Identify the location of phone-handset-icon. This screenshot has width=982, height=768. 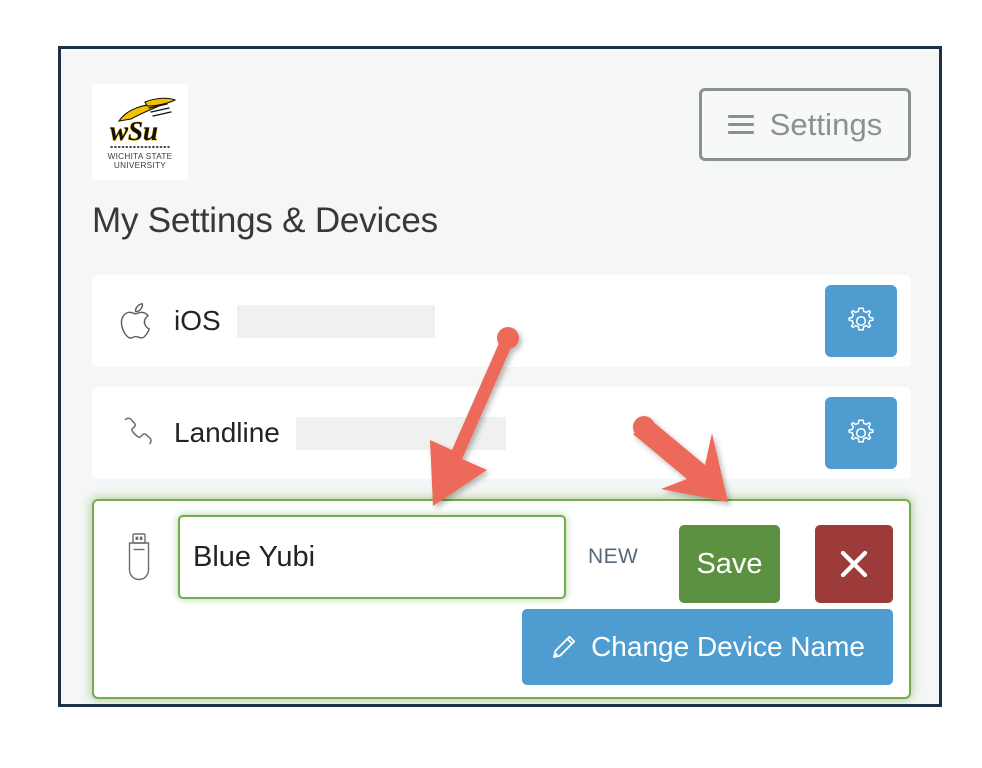
(137, 433).